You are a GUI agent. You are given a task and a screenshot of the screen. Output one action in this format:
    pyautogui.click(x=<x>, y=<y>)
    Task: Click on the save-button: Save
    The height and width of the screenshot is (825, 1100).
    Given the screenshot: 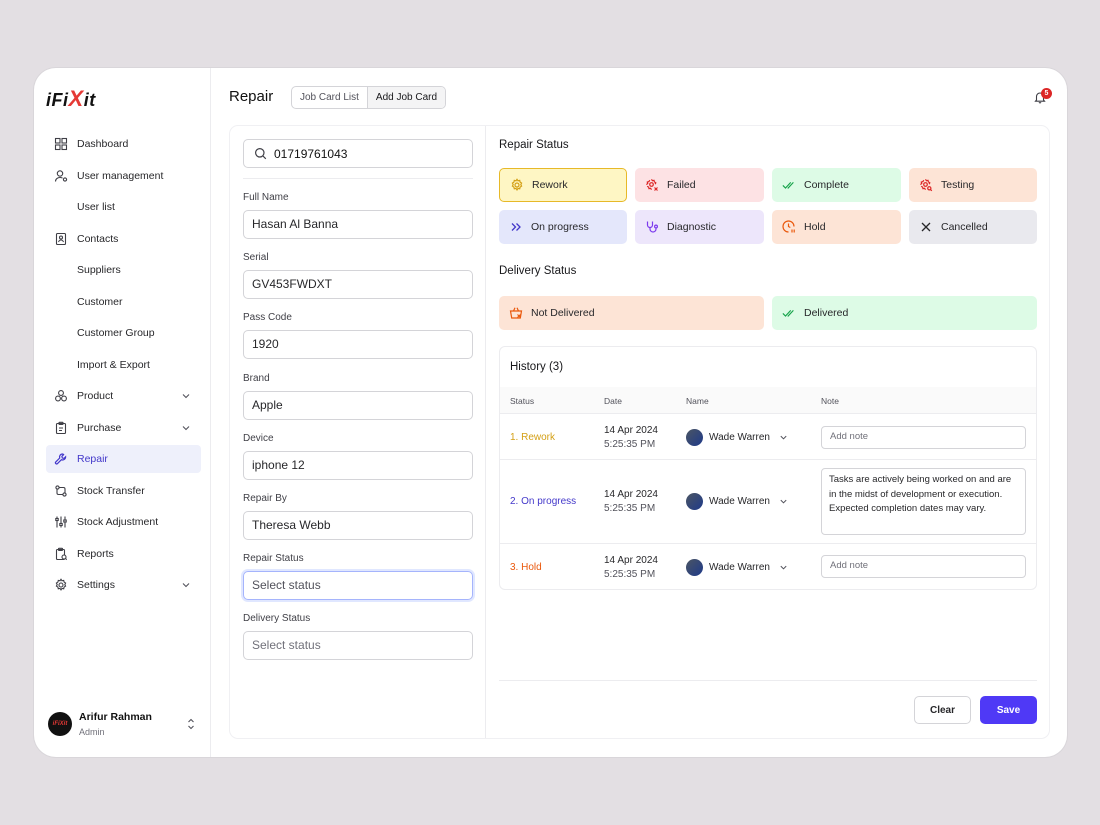 What is the action you would take?
    pyautogui.click(x=1008, y=710)
    